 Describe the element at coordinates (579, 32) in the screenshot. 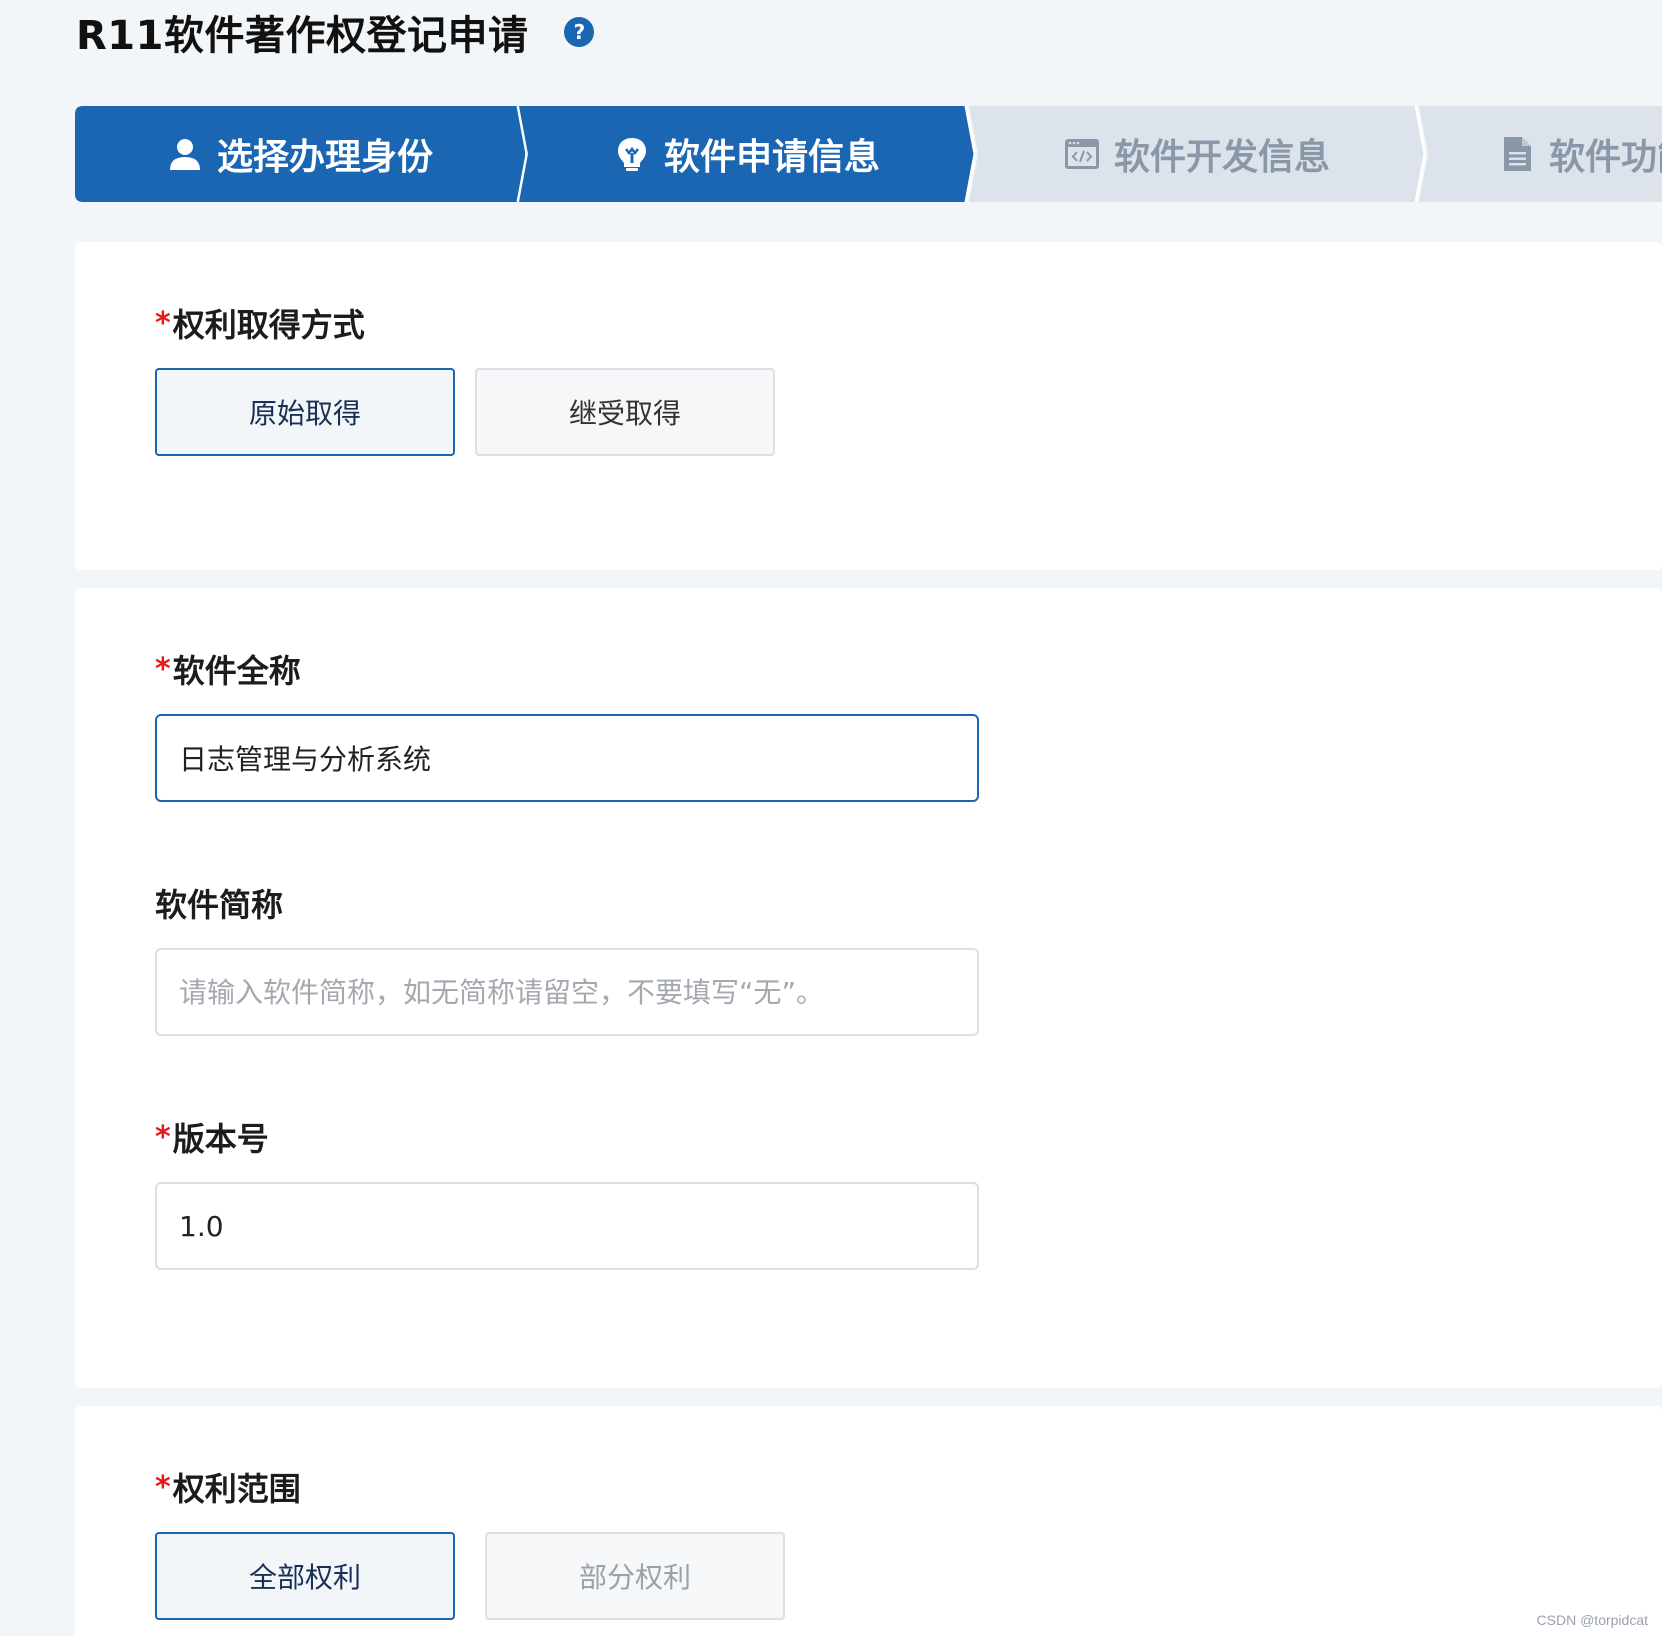

I see `question-circle-icon: ?` at that location.